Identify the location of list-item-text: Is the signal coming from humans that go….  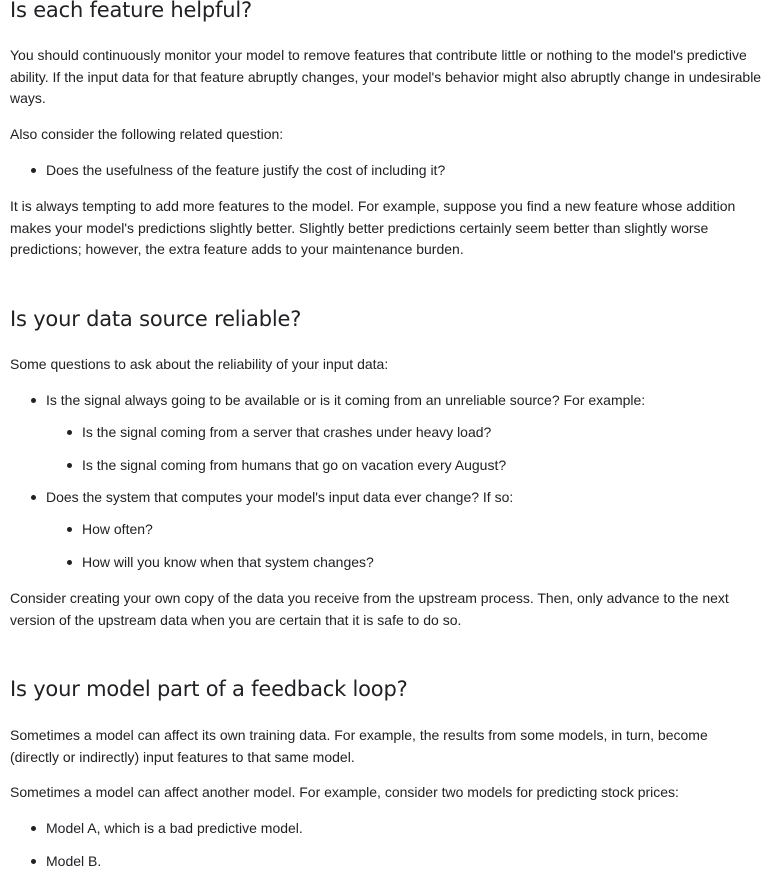
(294, 465).